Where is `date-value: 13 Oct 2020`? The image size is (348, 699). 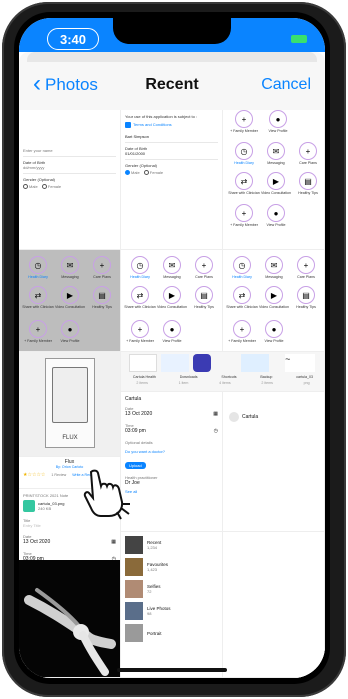
date-value: 13 Oct 2020 is located at coordinates (139, 414).